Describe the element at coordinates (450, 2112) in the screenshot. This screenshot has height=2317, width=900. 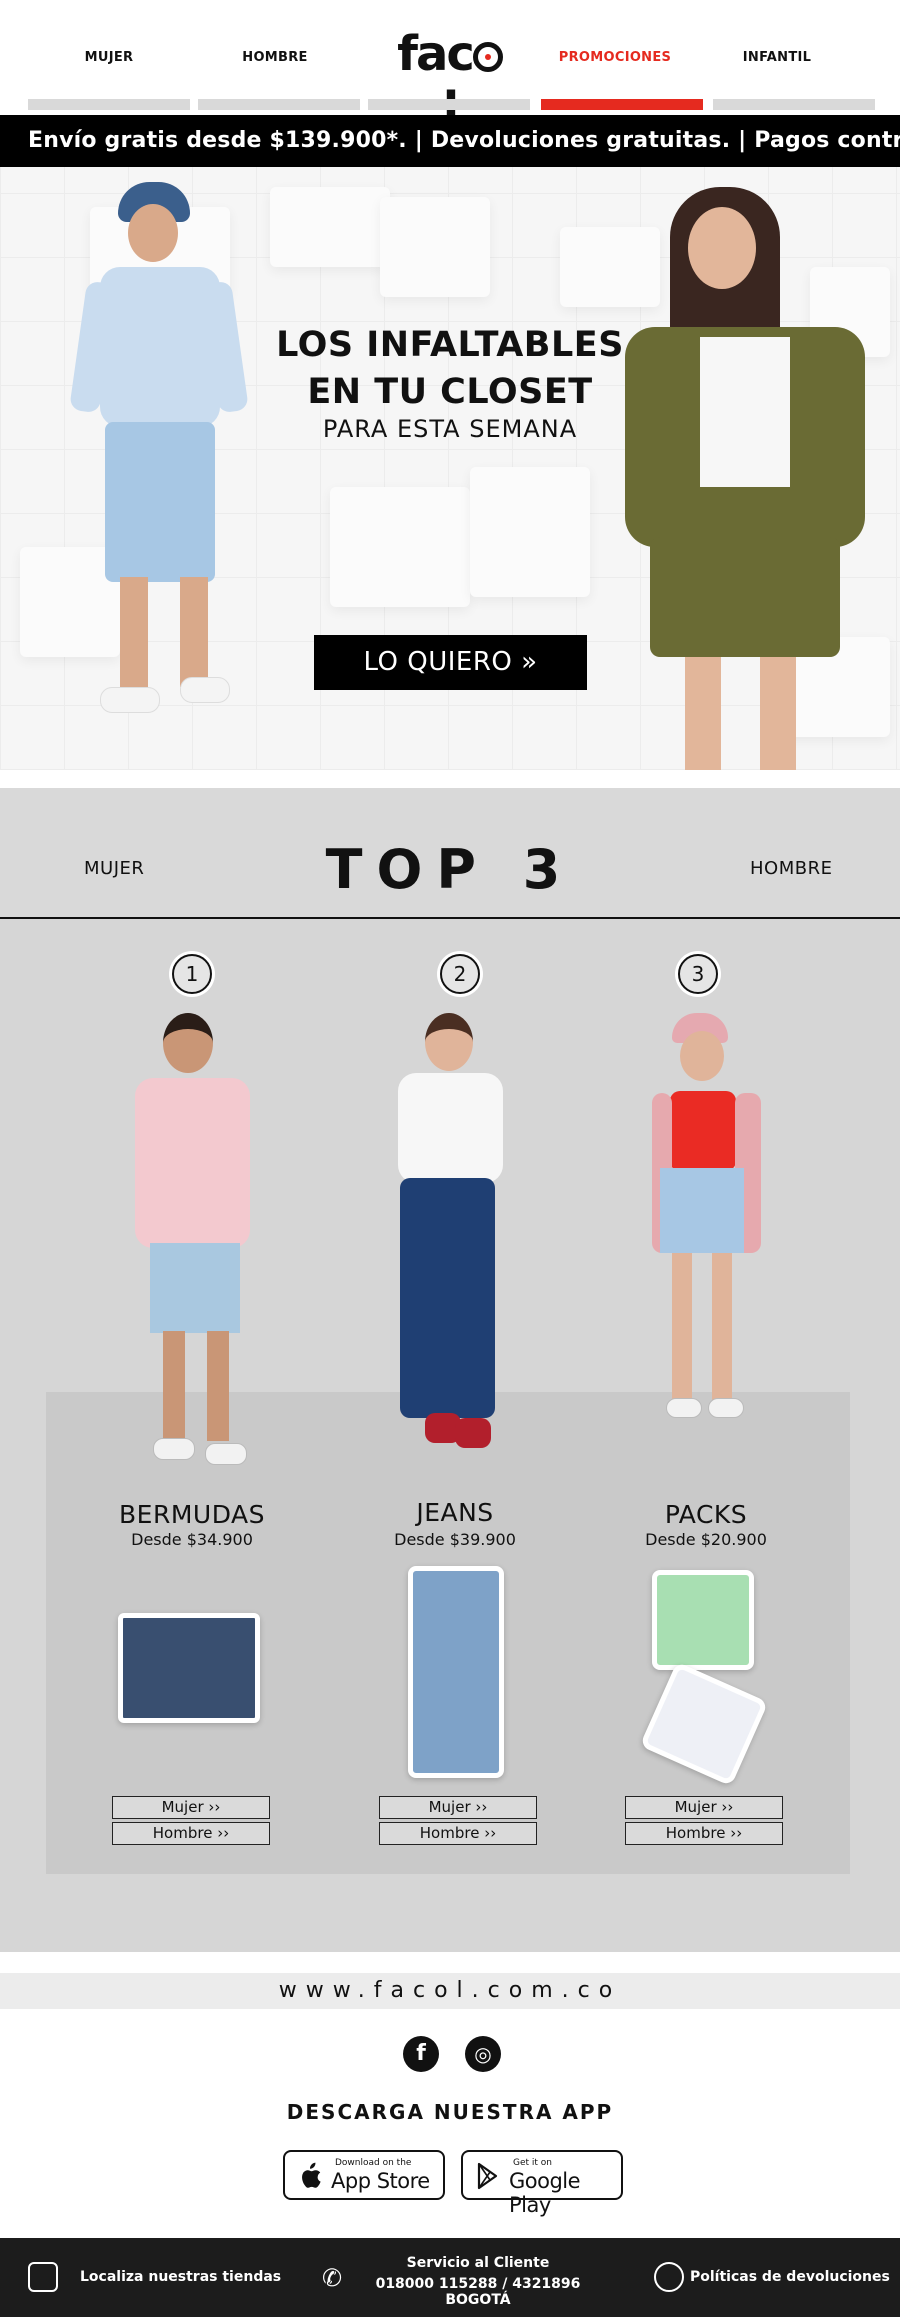
I see `download-app-title: DESCARGA NUESTRA APP` at that location.